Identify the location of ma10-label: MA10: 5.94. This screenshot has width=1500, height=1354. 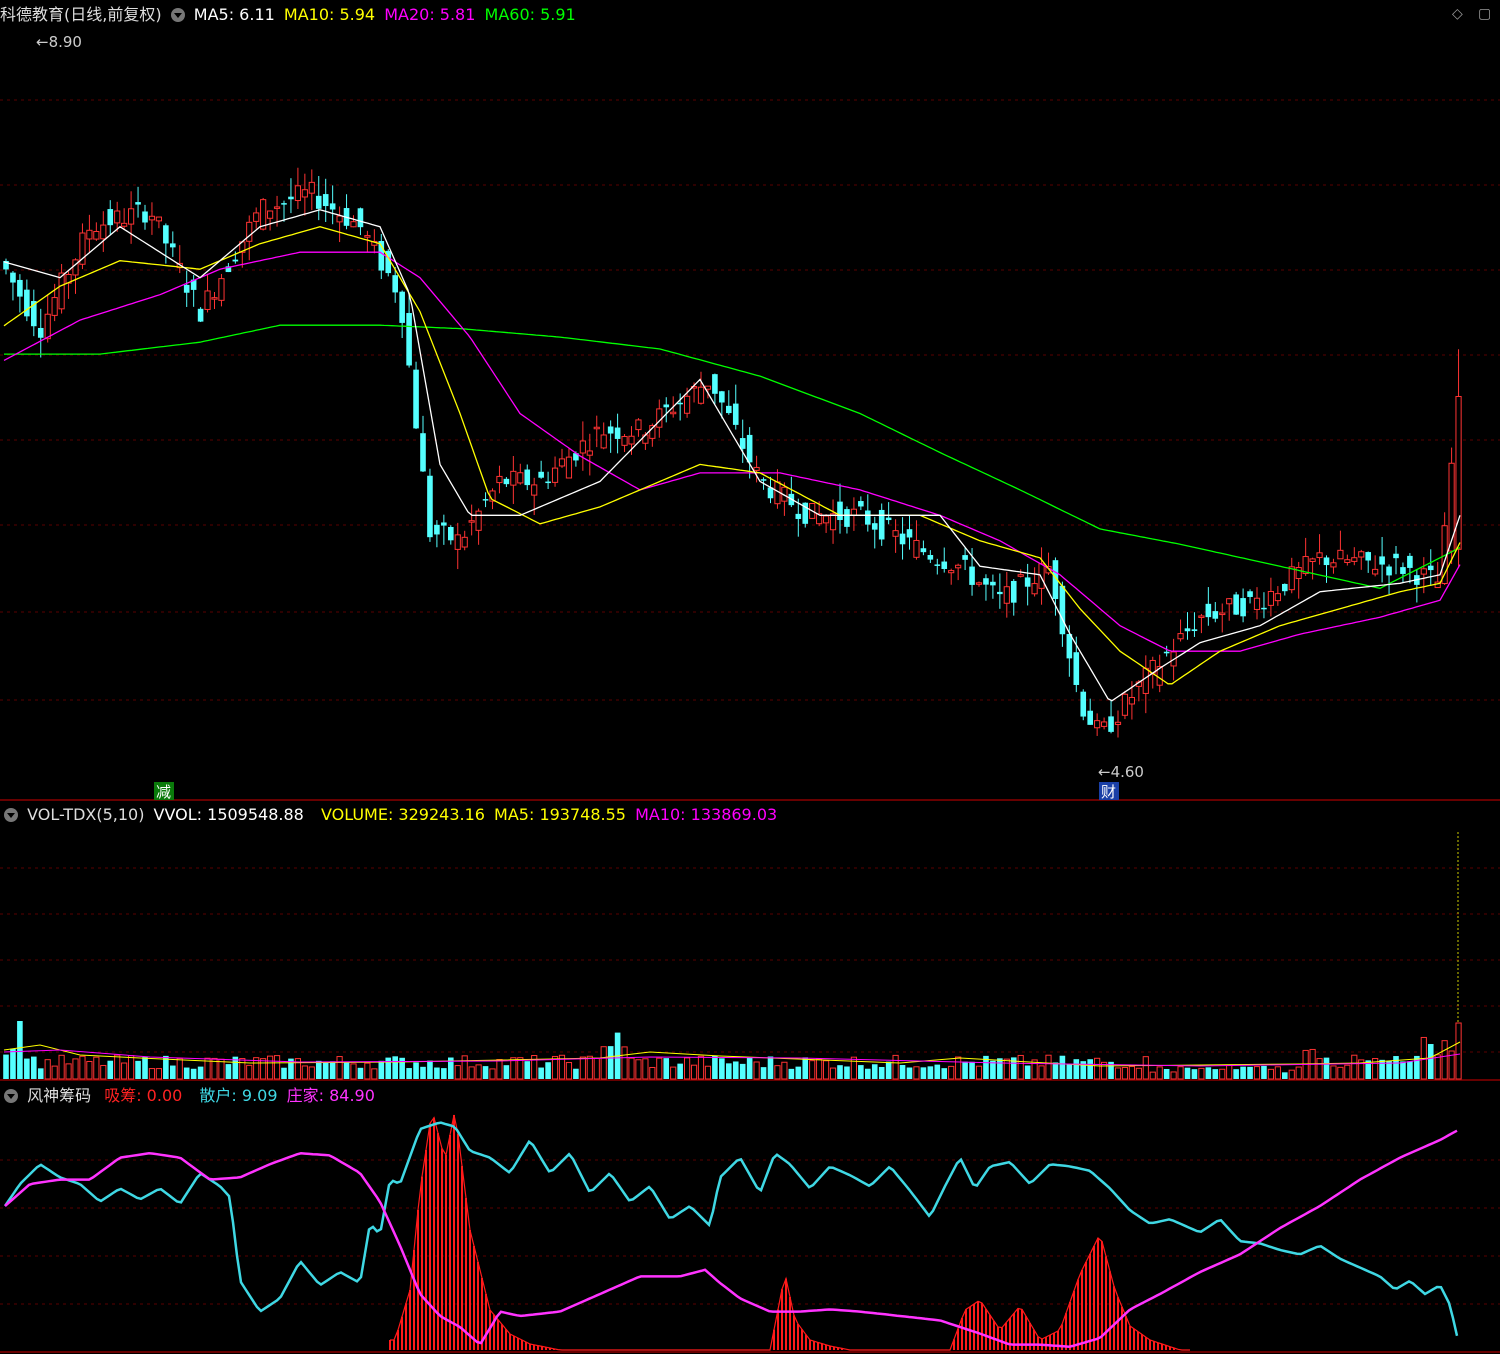
(329, 14).